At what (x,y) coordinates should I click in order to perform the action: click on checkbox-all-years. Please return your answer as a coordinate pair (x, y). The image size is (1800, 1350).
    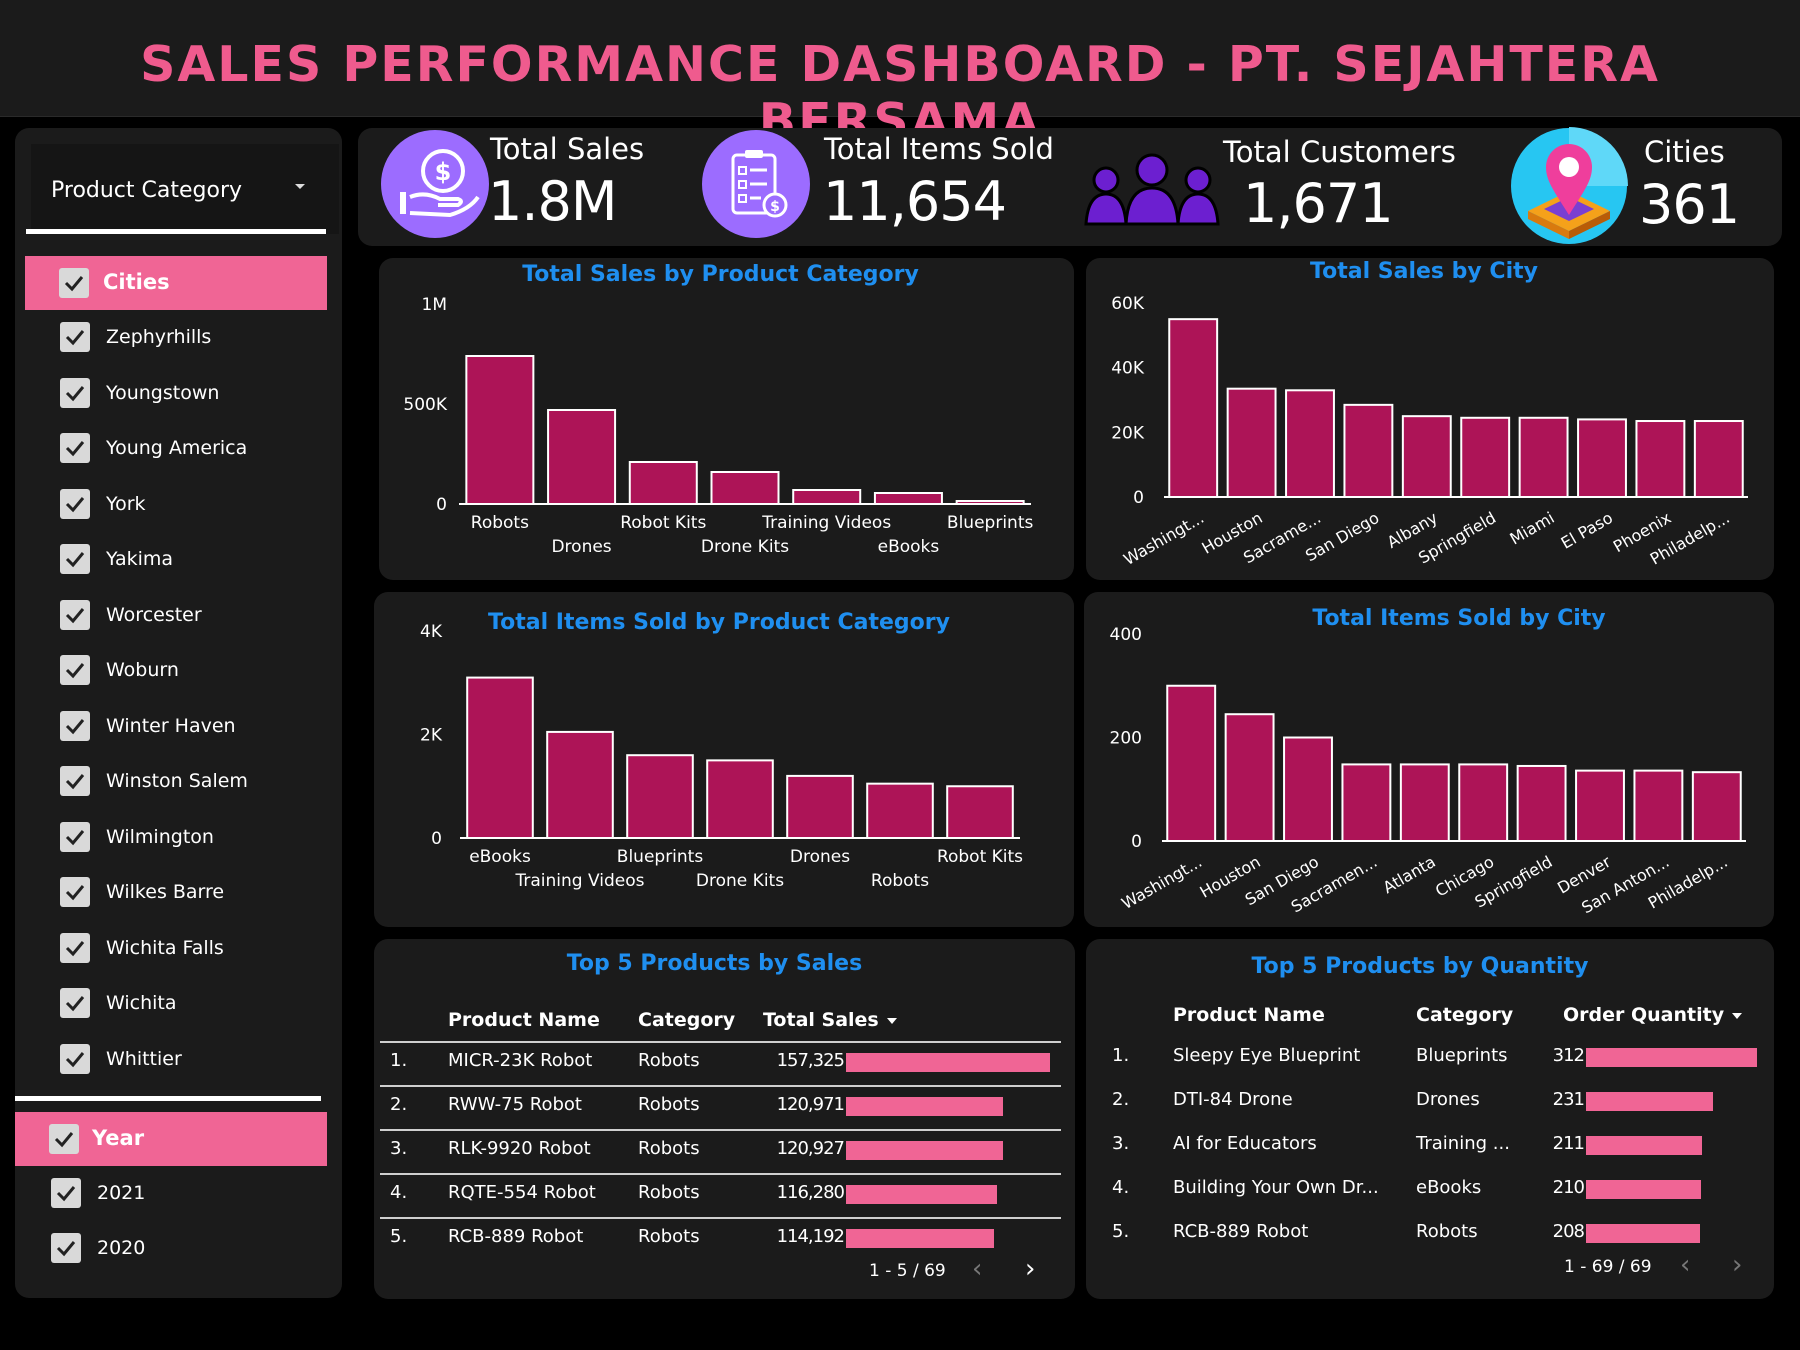
    Looking at the image, I should click on (64, 1139).